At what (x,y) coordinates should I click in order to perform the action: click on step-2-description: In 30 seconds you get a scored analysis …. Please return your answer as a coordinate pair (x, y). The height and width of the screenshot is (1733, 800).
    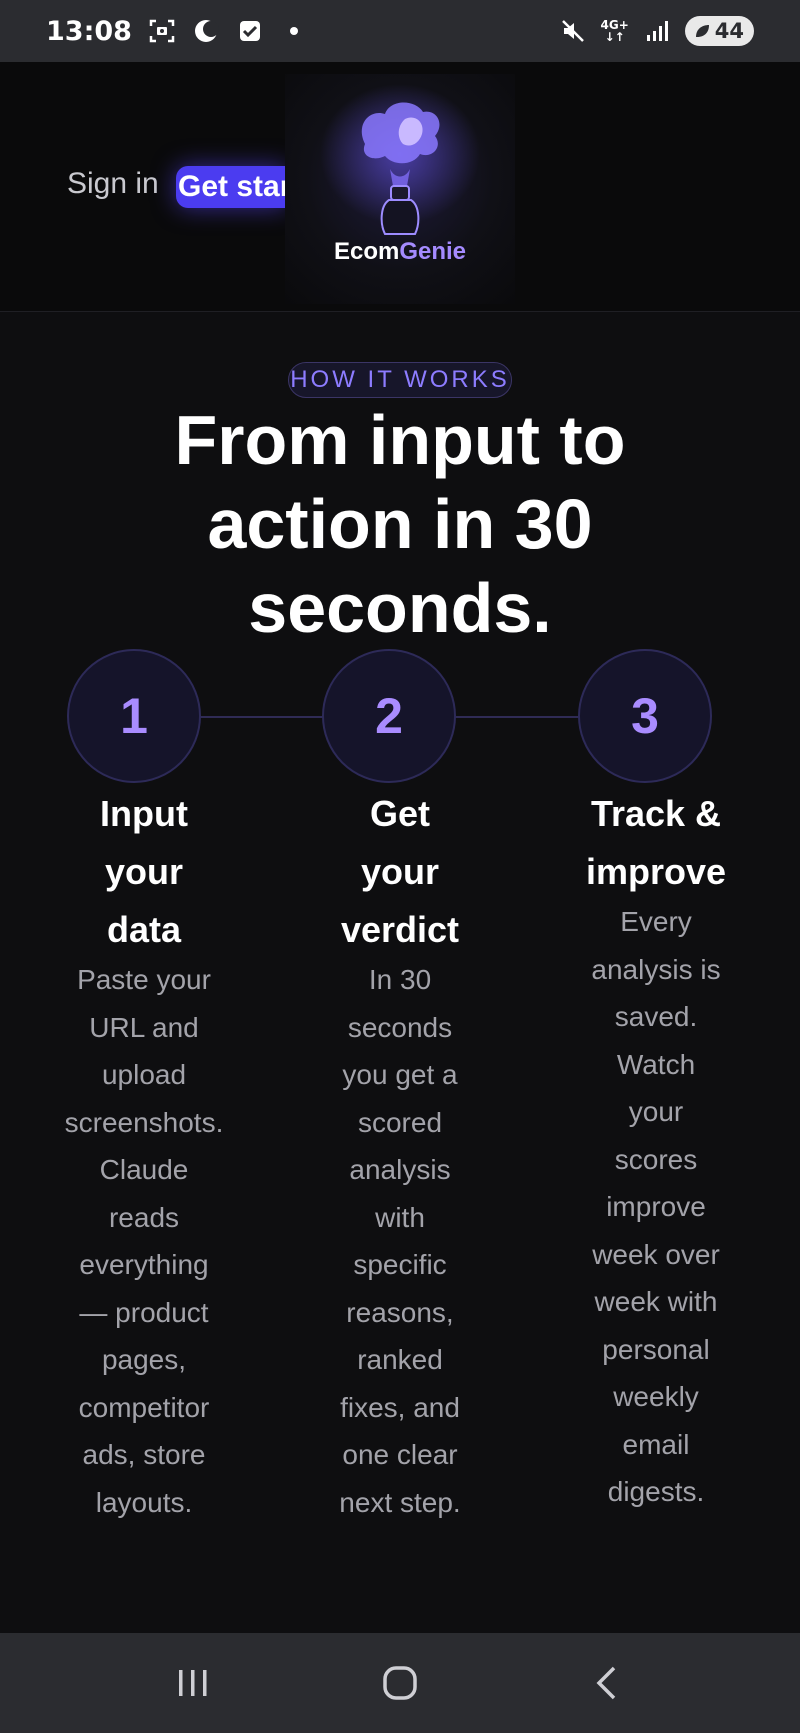
    Looking at the image, I should click on (400, 1241).